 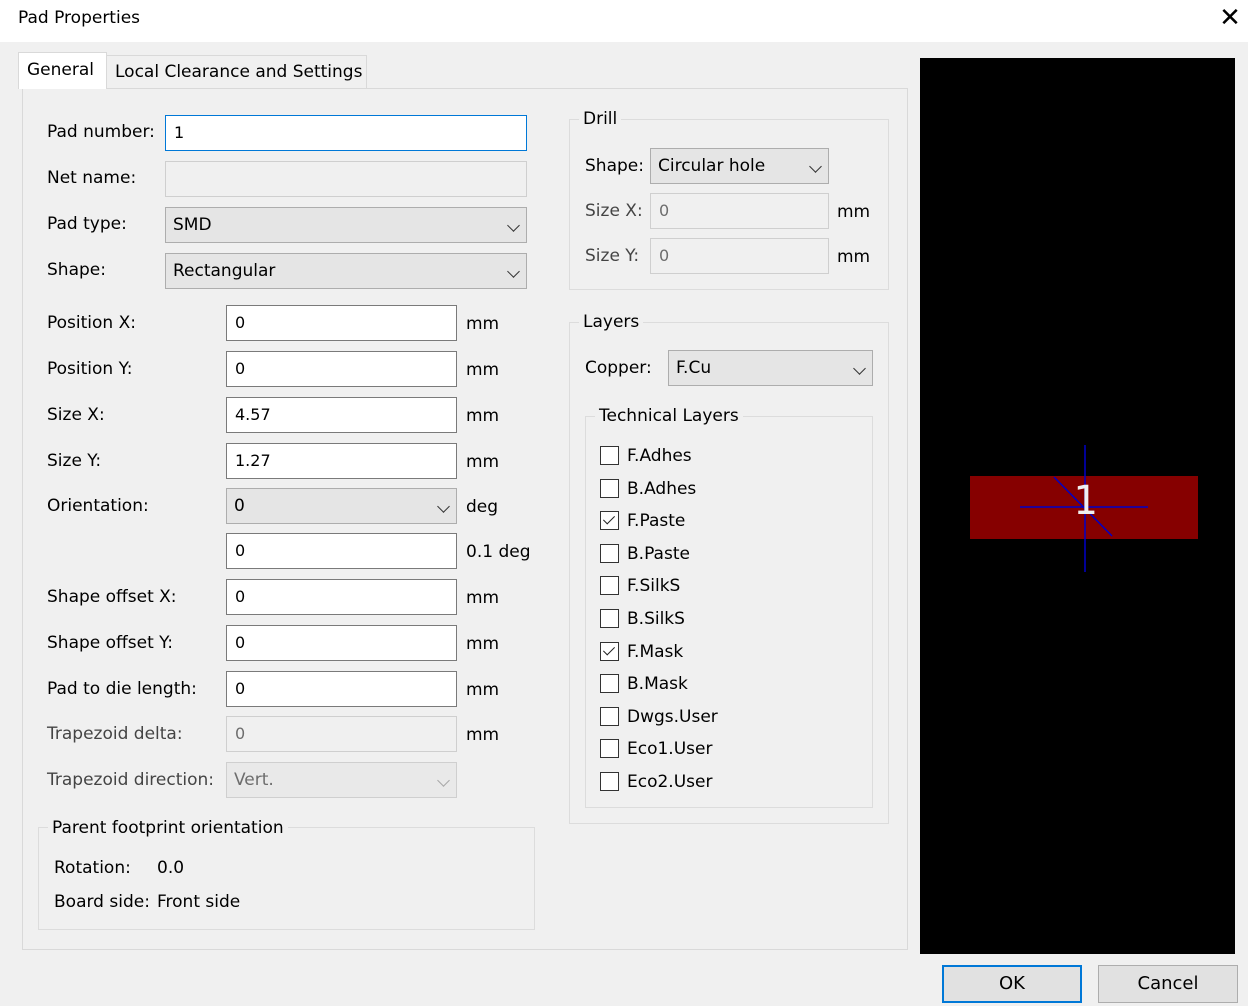 I want to click on drill-shape-select: Circular hole, so click(x=739, y=166).